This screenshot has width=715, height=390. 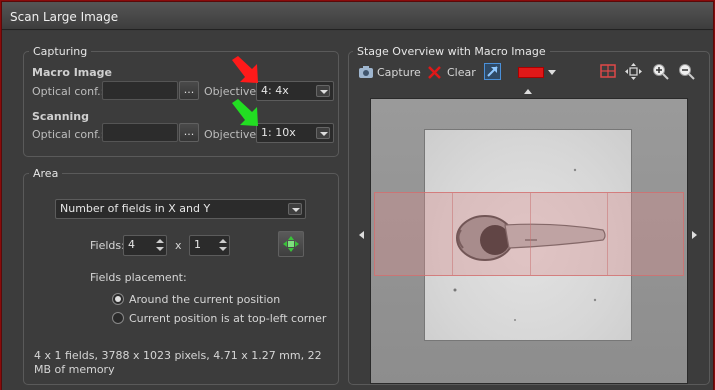 I want to click on area-mode-select: Number of fields in X and Y, so click(x=180, y=209).